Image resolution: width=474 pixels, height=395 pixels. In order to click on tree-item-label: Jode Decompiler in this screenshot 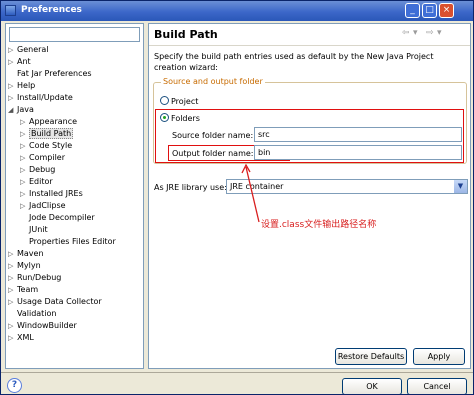, I will do `click(62, 217)`.